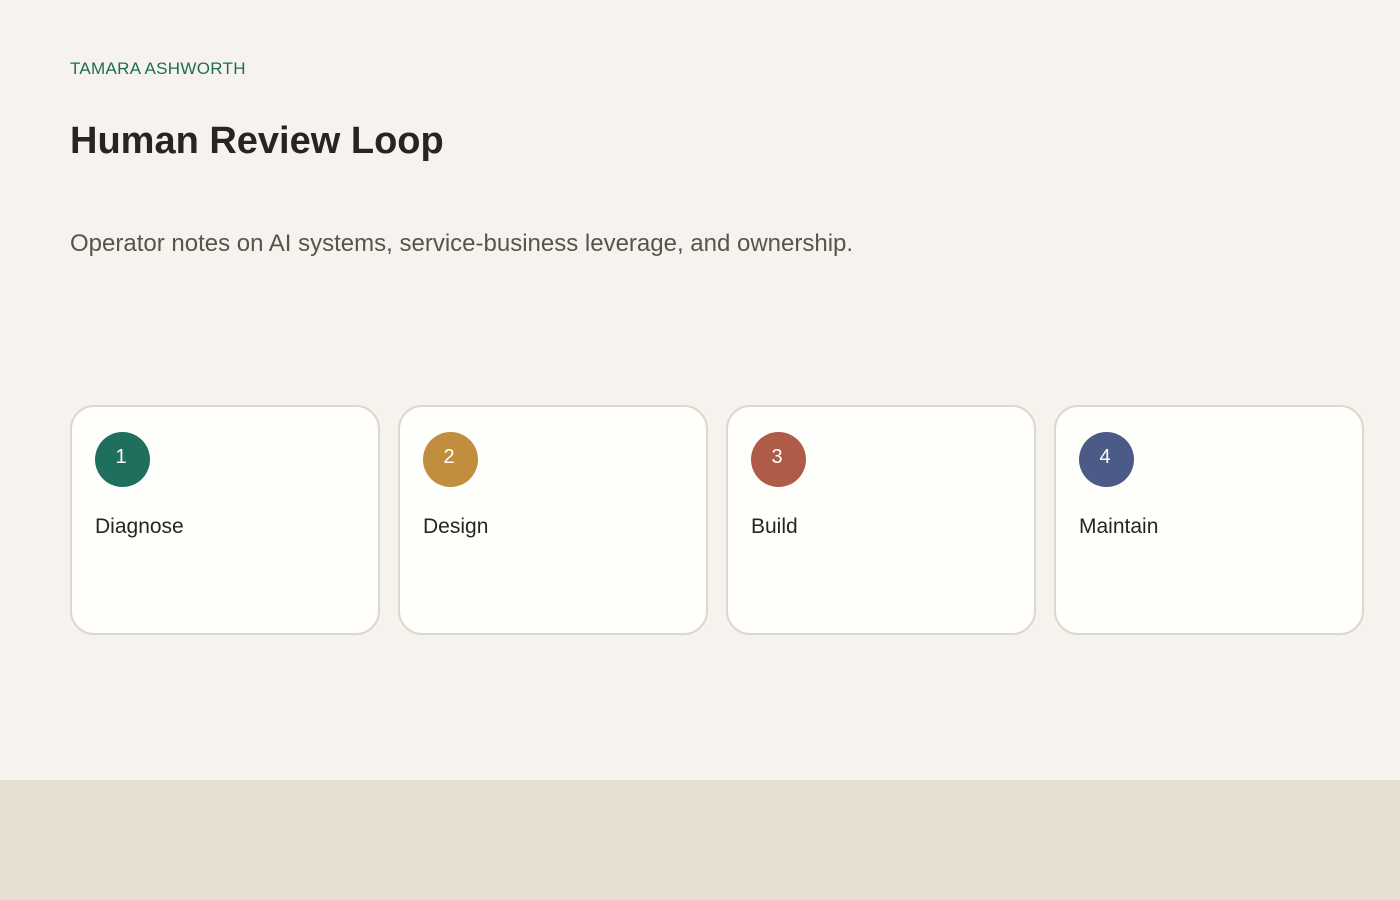 The width and height of the screenshot is (1400, 900). What do you see at coordinates (225, 520) in the screenshot?
I see `step-card-diagnose: 1 Diagnose` at bounding box center [225, 520].